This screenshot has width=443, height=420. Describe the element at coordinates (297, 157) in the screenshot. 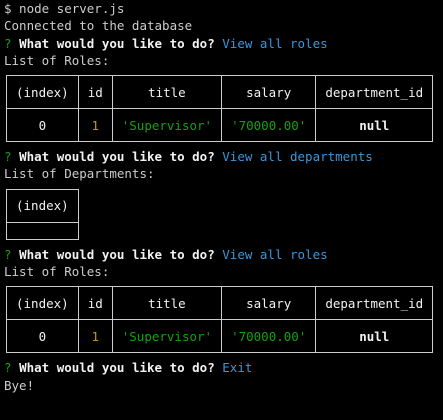

I see `prompt-answer: View all departments` at that location.